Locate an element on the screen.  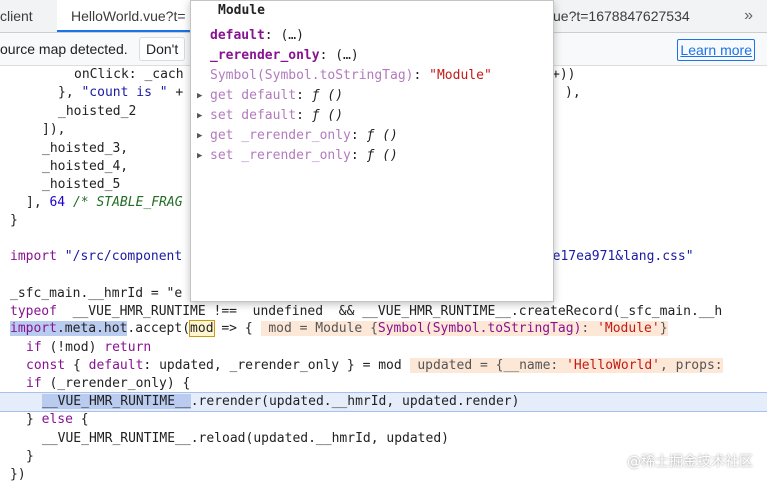
code-line: onClick: _cach +)) is located at coordinates (325, 74).